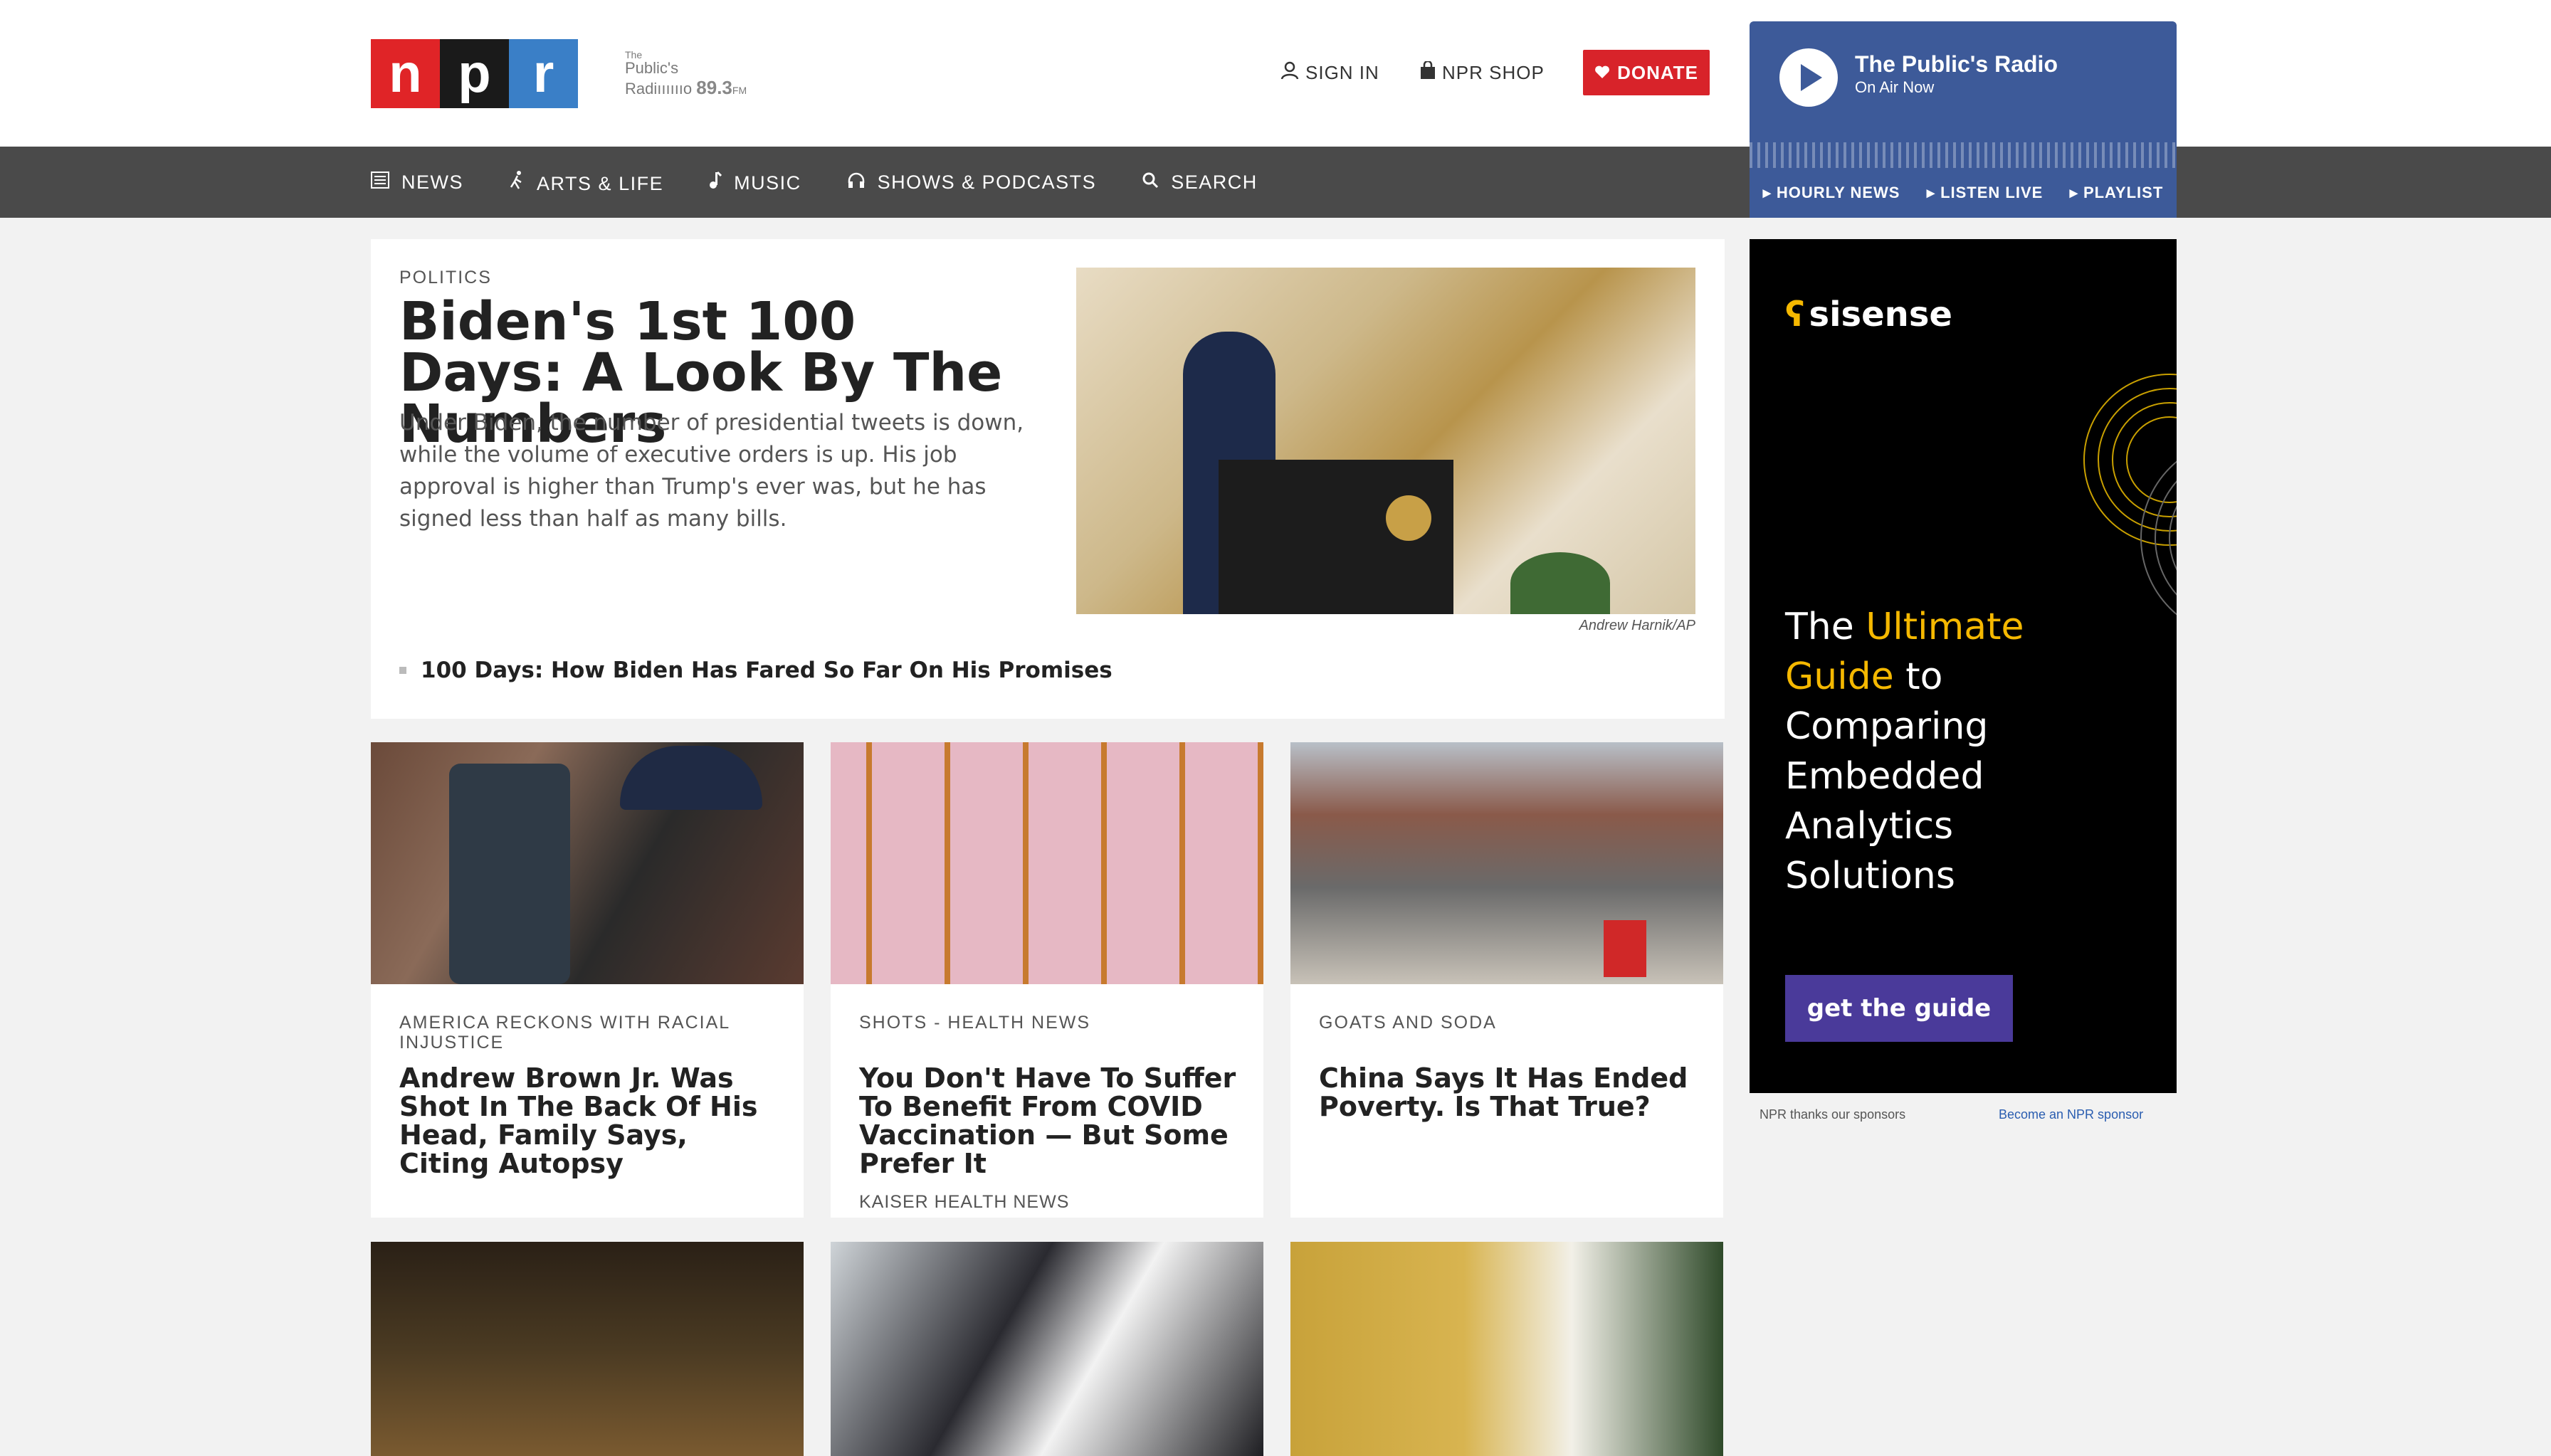 Image resolution: width=2551 pixels, height=1456 pixels. What do you see at coordinates (652, 68) in the screenshot?
I see `station-line2: Public's` at bounding box center [652, 68].